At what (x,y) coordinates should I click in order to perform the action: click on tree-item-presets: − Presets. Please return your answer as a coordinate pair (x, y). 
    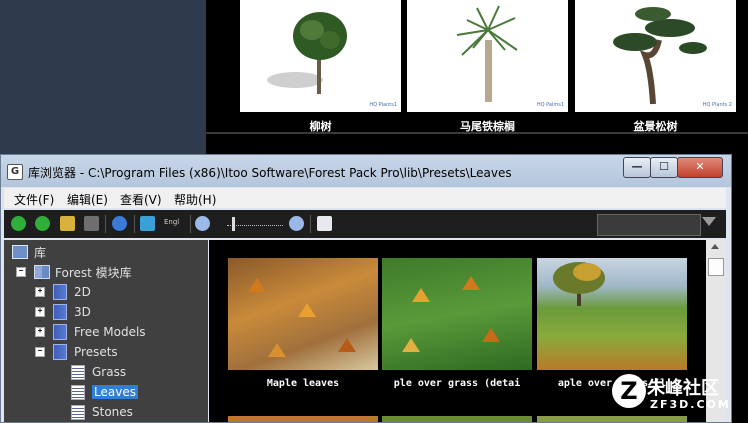
    Looking at the image, I should click on (76, 352).